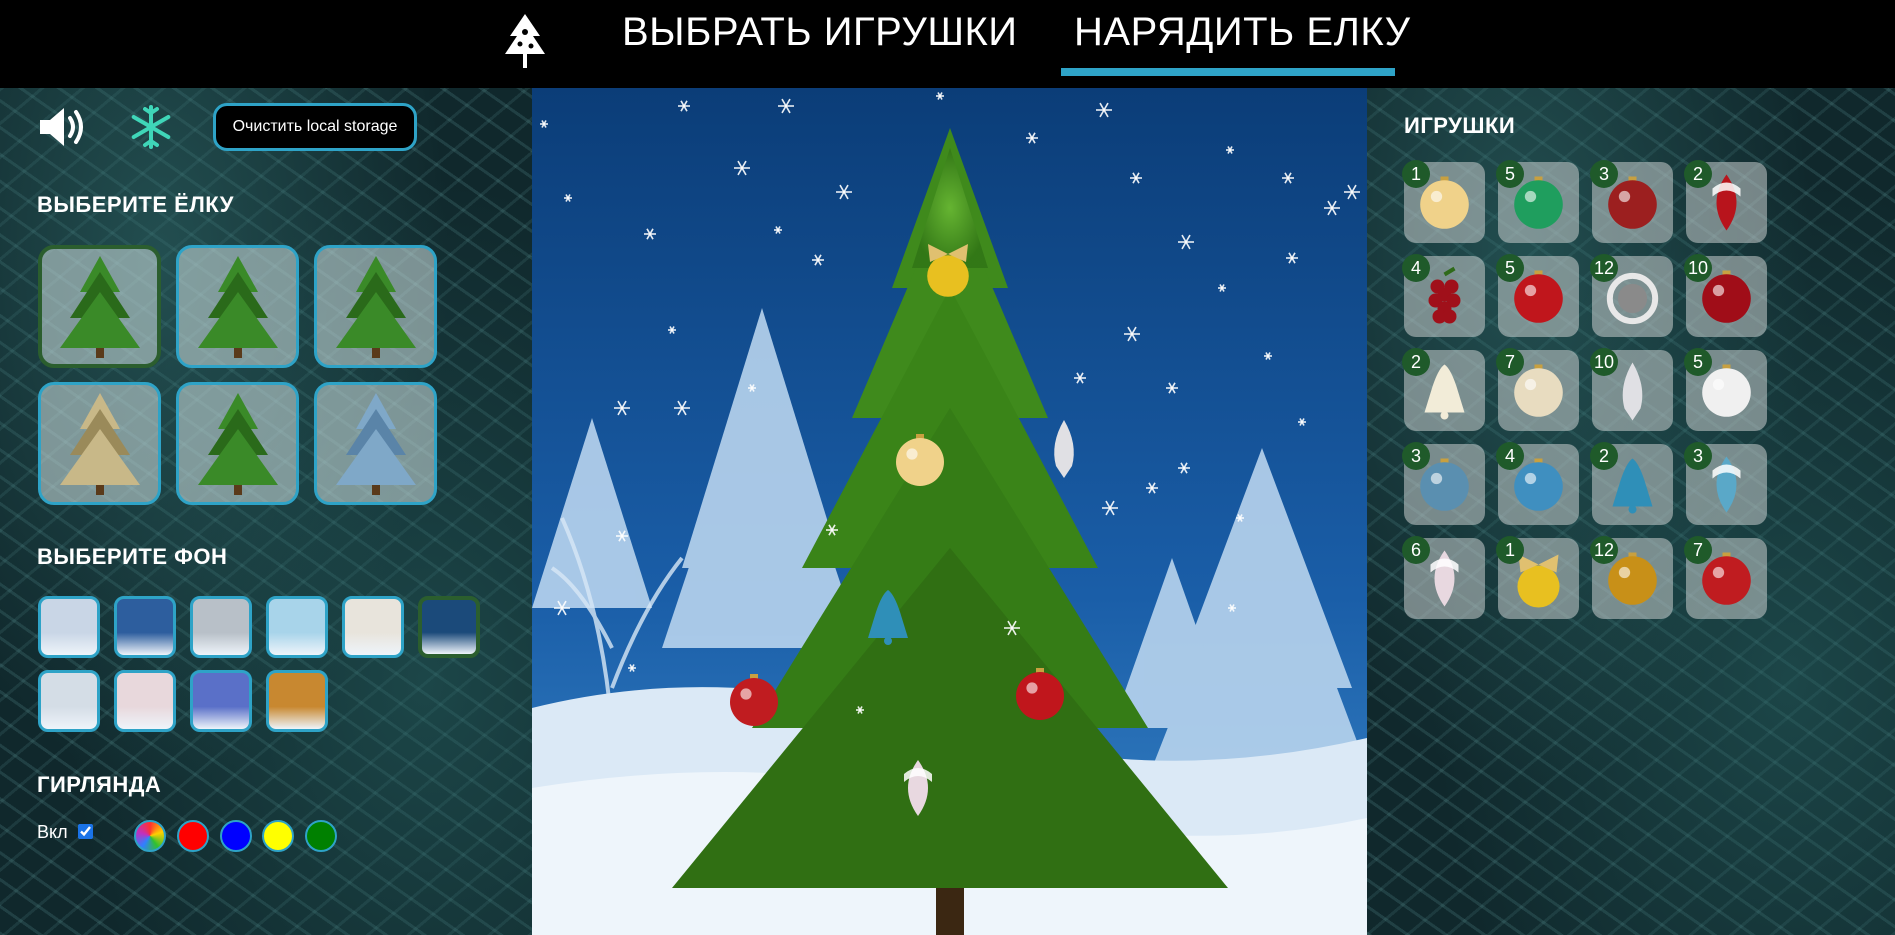  What do you see at coordinates (820, 32) in the screenshot?
I see `nav-choose-toys: ВЫБРАТЬ ИГРУШКИ` at bounding box center [820, 32].